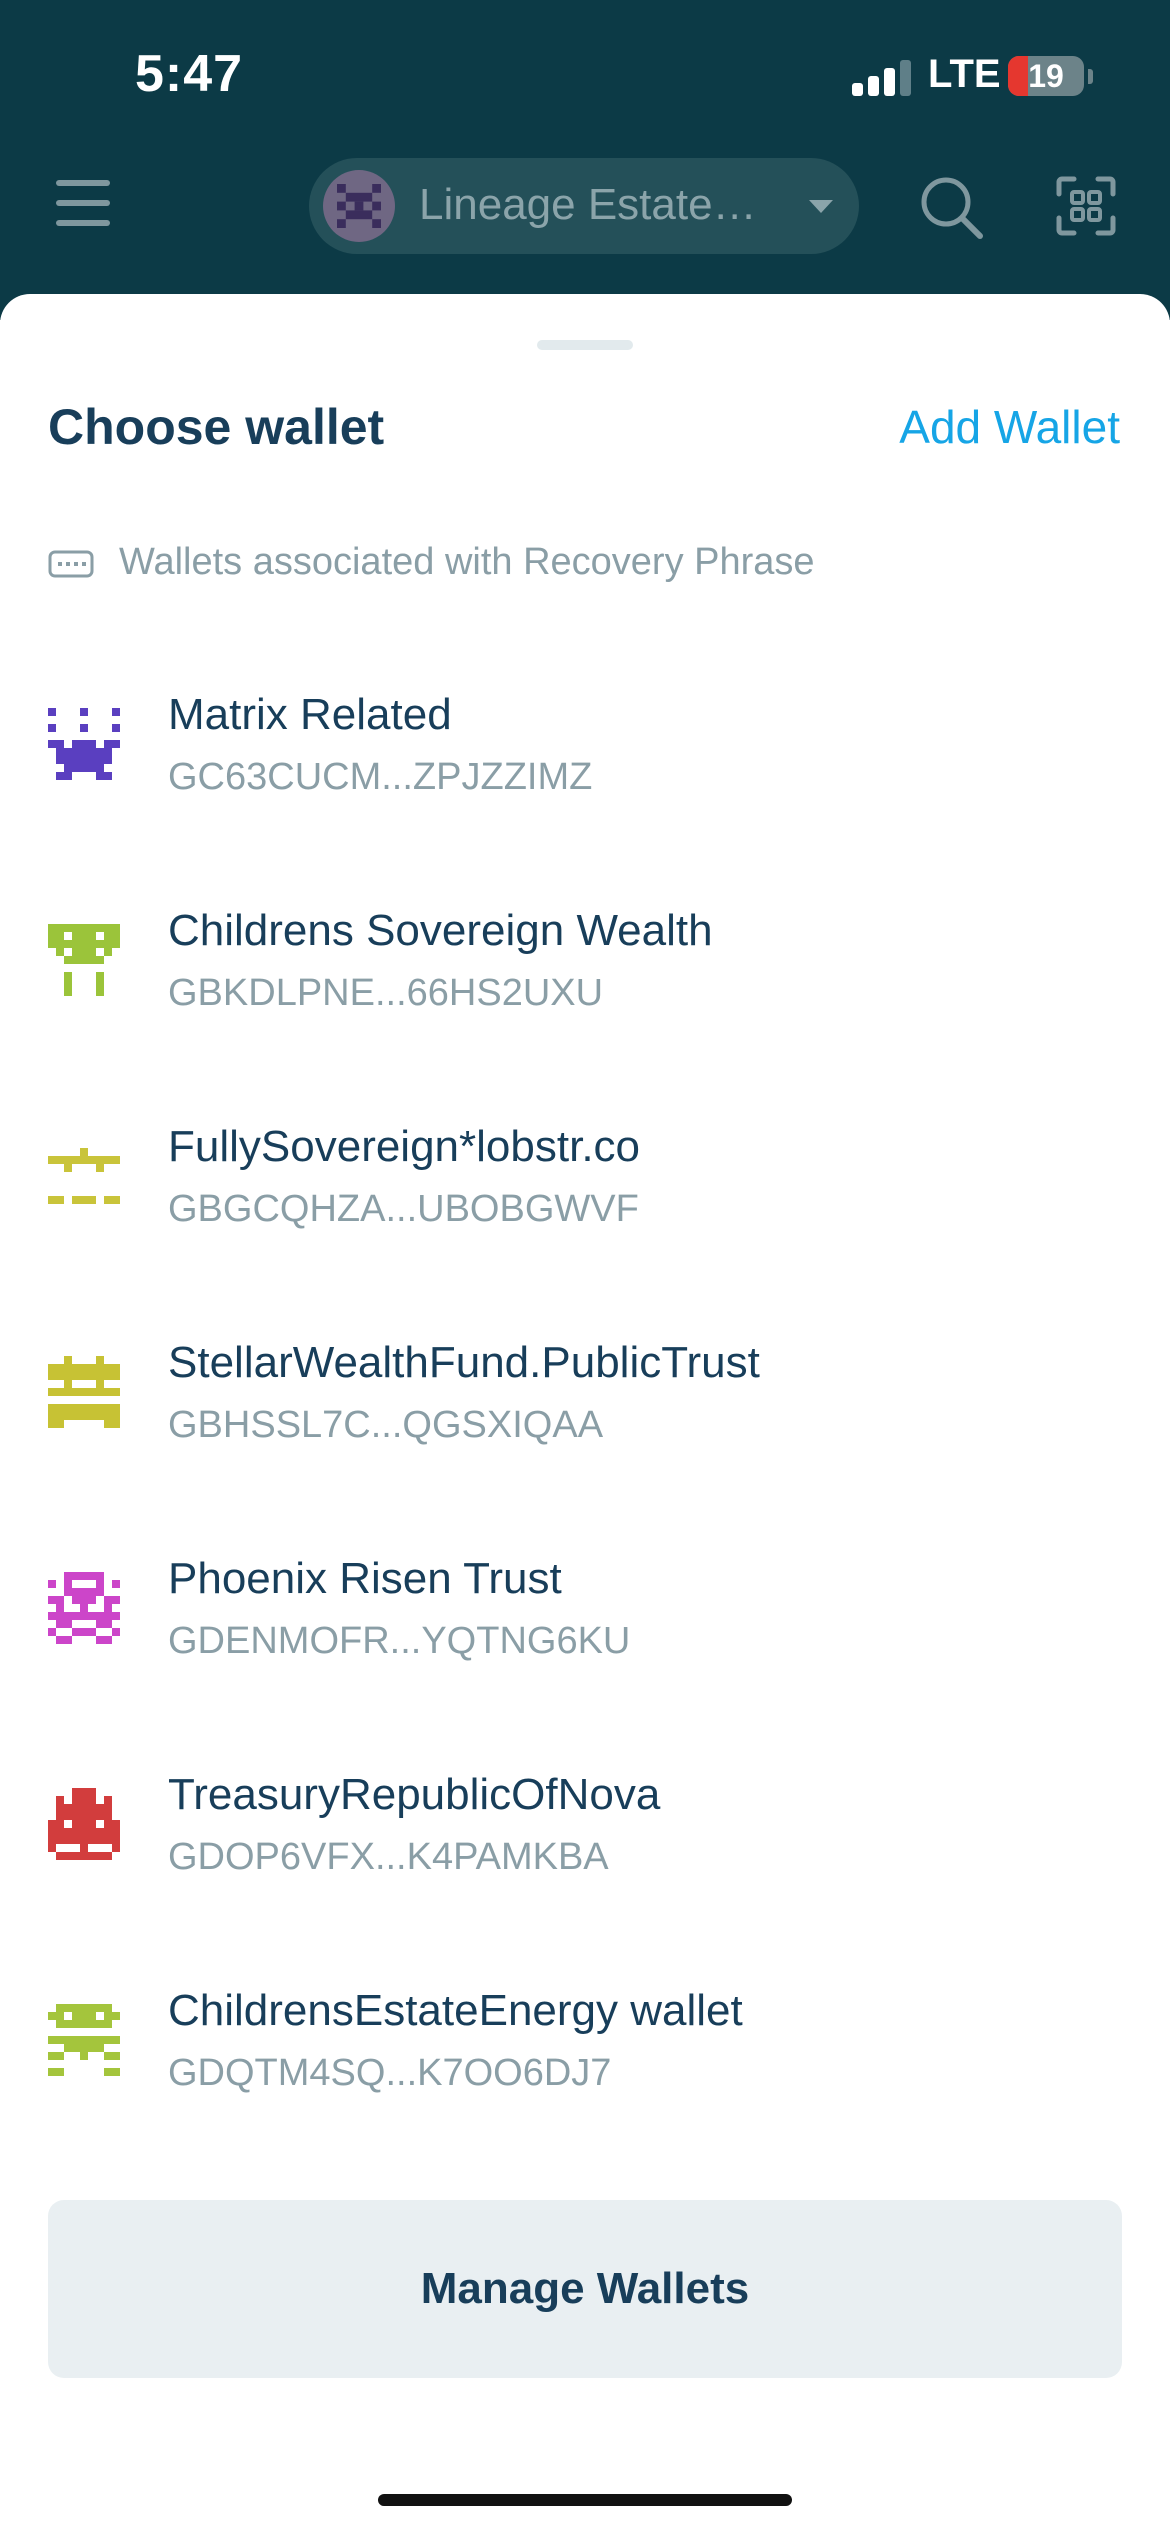  Describe the element at coordinates (464, 1362) in the screenshot. I see `wallet-name: StellarWealthFund.PublicTrust` at that location.